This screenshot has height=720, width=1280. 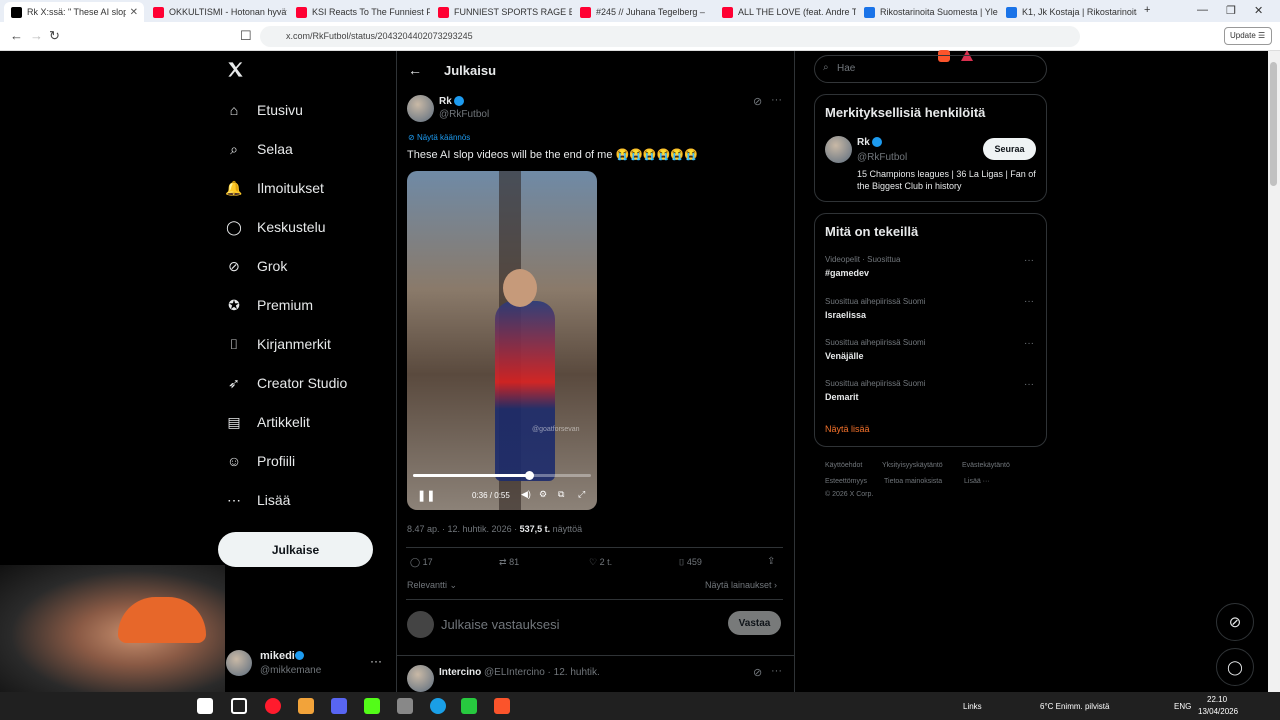 What do you see at coordinates (844, 356) in the screenshot?
I see `trend-name: Venäjälle` at bounding box center [844, 356].